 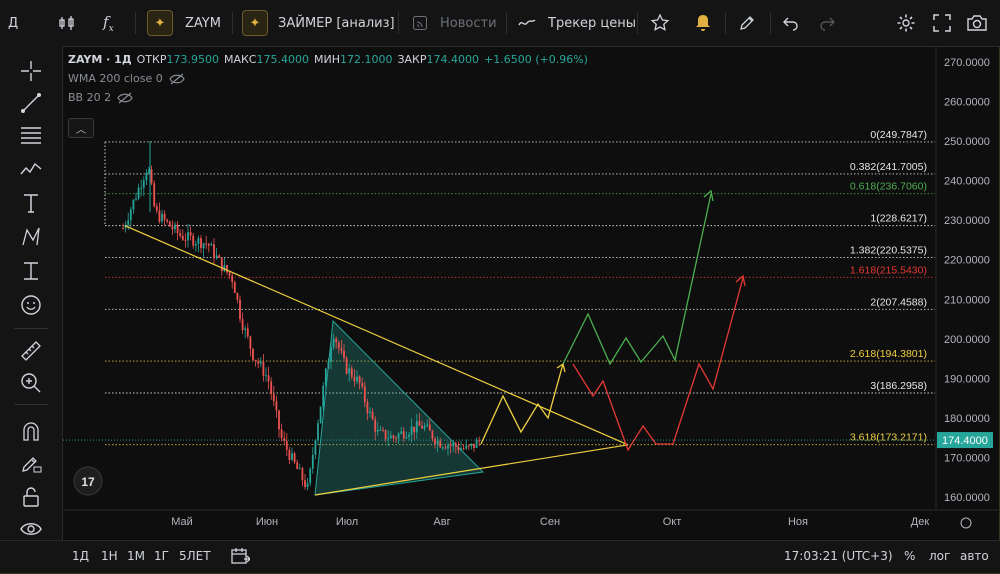 I want to click on candles-icon, so click(x=66, y=23).